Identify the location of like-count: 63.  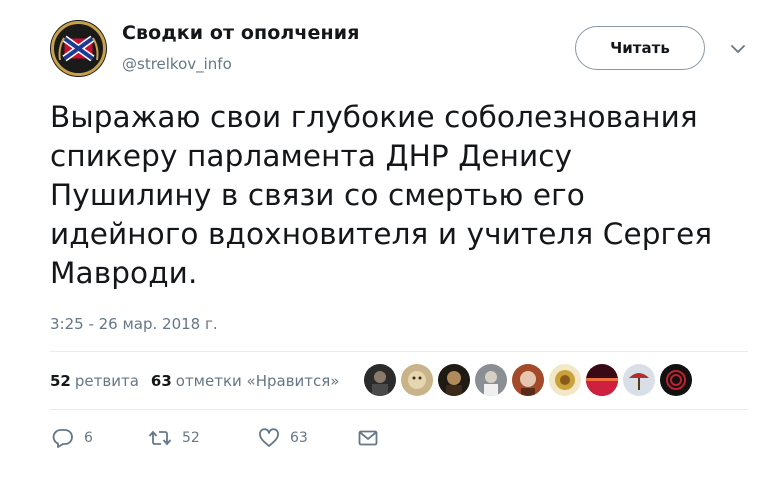
(299, 438).